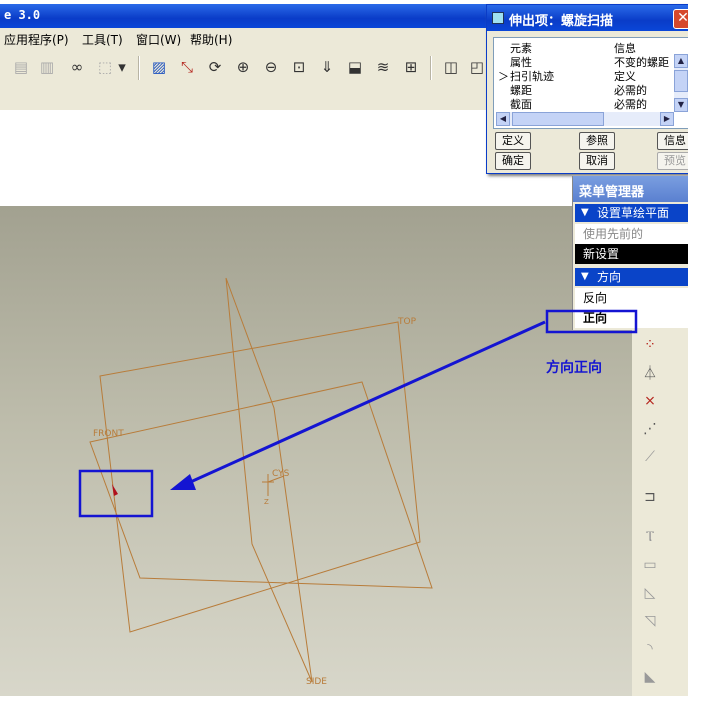  What do you see at coordinates (574, 368) in the screenshot?
I see `annotation-label: 方向正向` at bounding box center [574, 368].